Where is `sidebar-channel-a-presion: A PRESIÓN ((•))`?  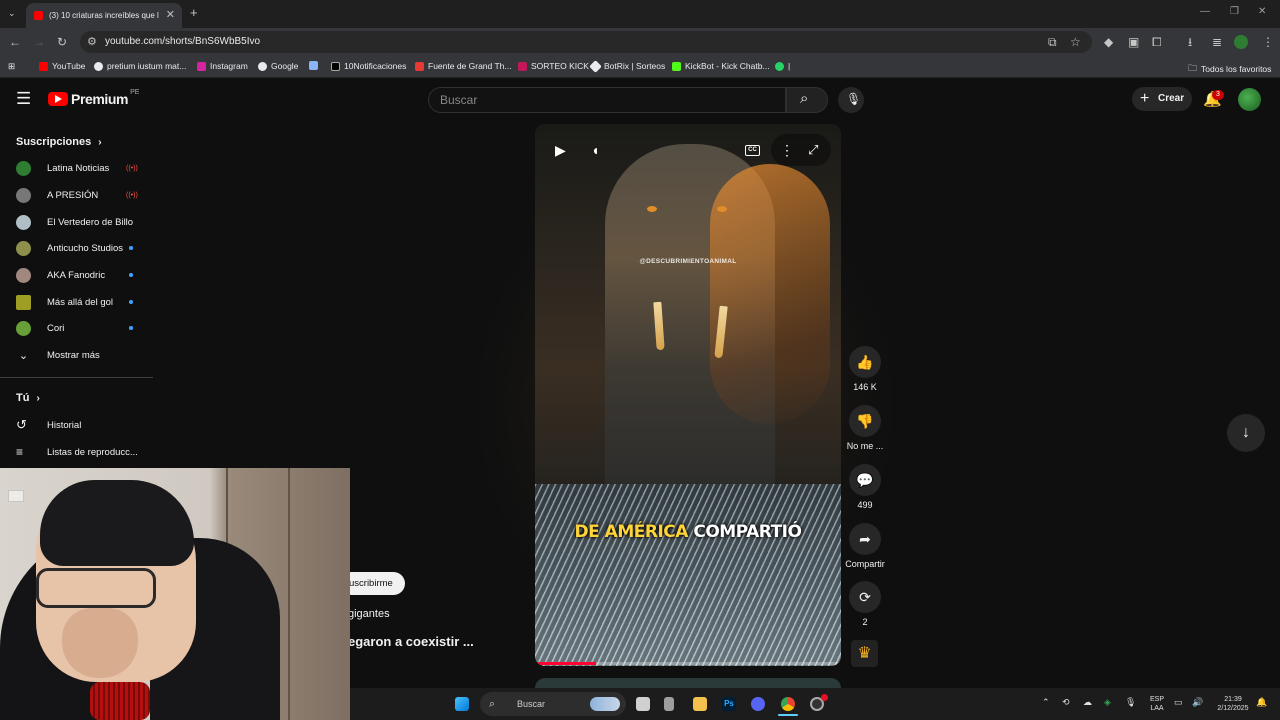 sidebar-channel-a-presion: A PRESIÓN ((•)) is located at coordinates (81, 195).